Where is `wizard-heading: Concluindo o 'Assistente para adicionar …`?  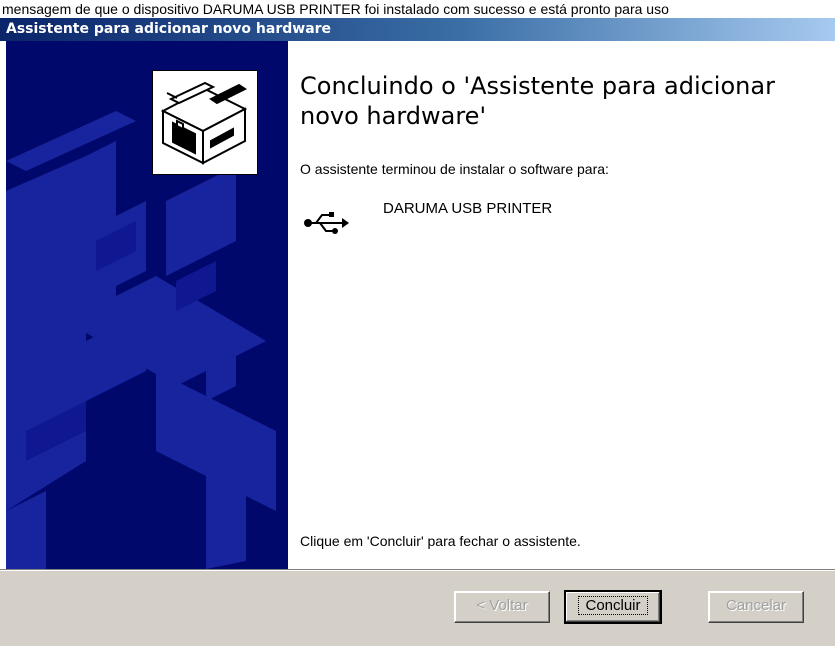 wizard-heading: Concluindo o 'Assistente para adicionar … is located at coordinates (537, 101).